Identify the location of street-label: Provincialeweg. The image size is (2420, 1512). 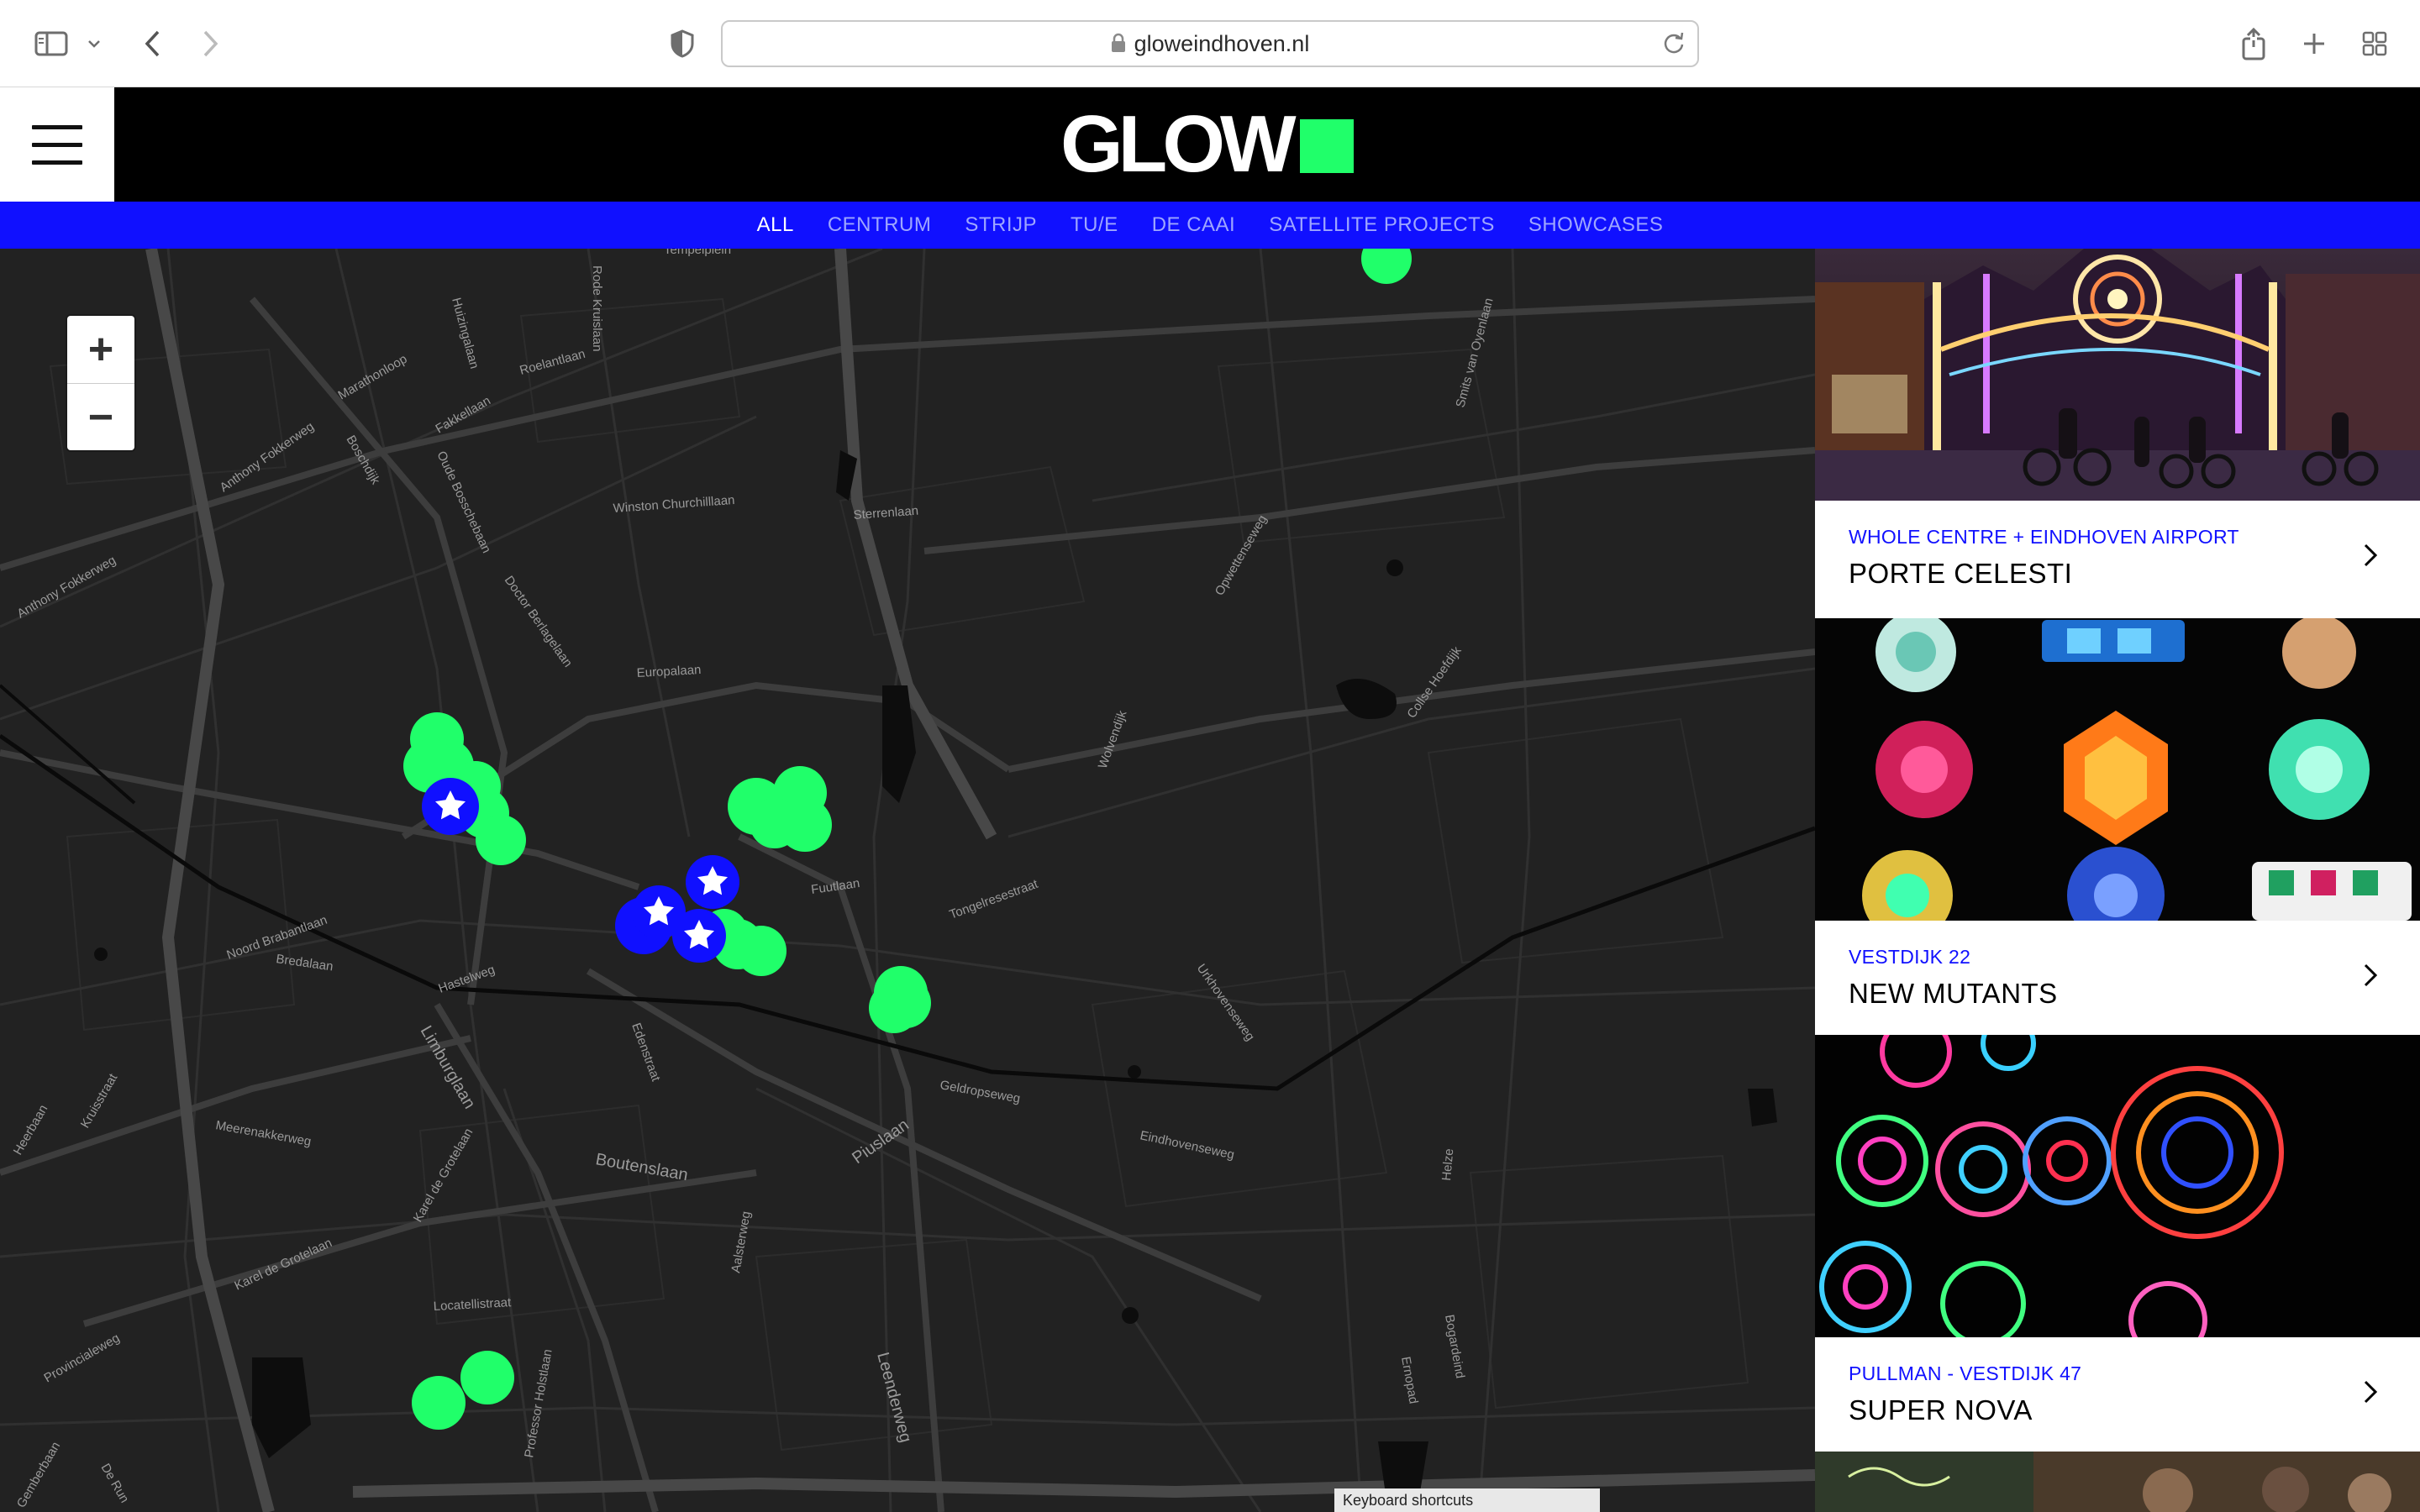
(82, 1358).